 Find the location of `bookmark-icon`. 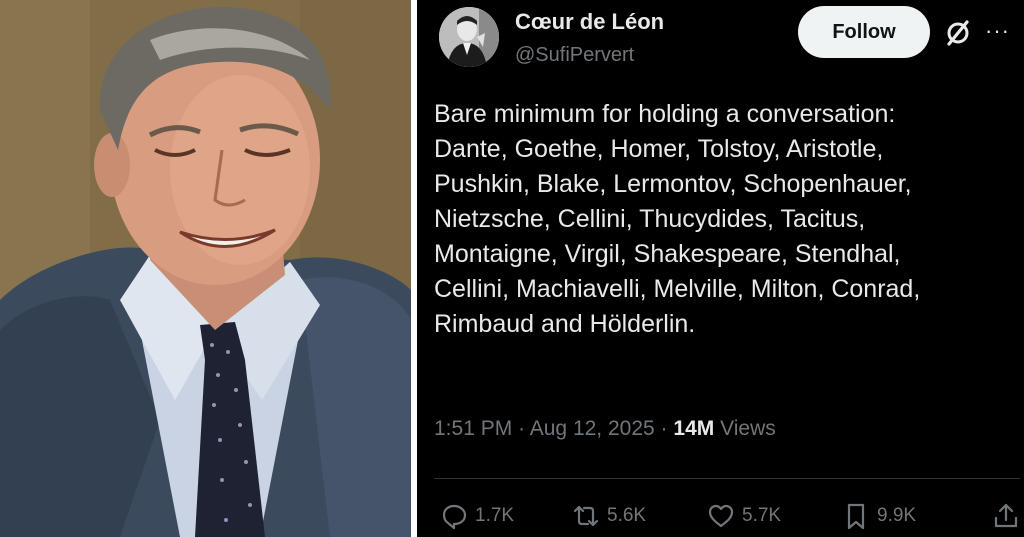

bookmark-icon is located at coordinates (856, 516).